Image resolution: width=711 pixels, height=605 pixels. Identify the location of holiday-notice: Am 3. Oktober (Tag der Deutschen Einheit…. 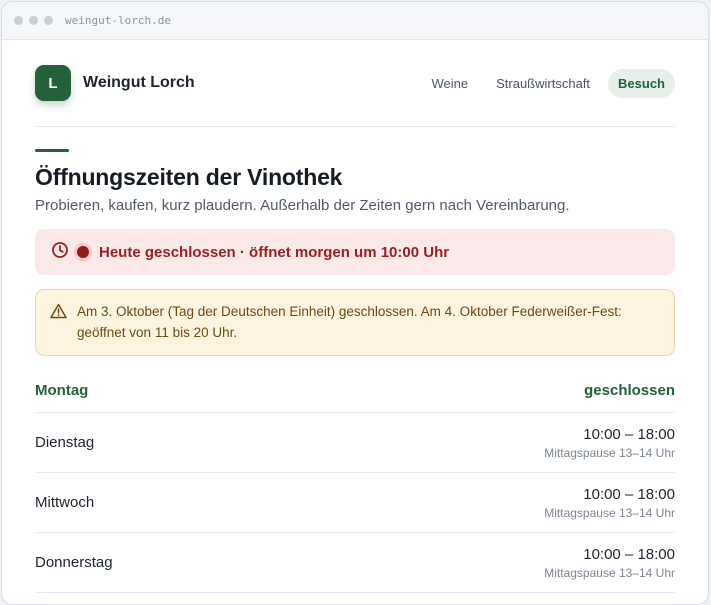
(355, 322).